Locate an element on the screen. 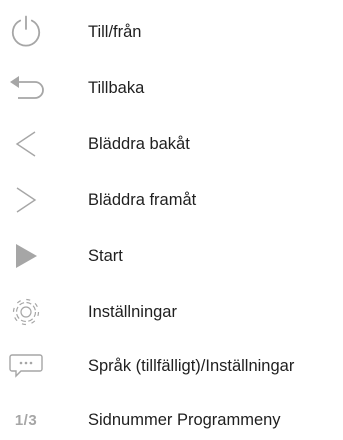 Image resolution: width=343 pixels, height=440 pixels. legend-row-settings: Inställningar is located at coordinates (171, 312).